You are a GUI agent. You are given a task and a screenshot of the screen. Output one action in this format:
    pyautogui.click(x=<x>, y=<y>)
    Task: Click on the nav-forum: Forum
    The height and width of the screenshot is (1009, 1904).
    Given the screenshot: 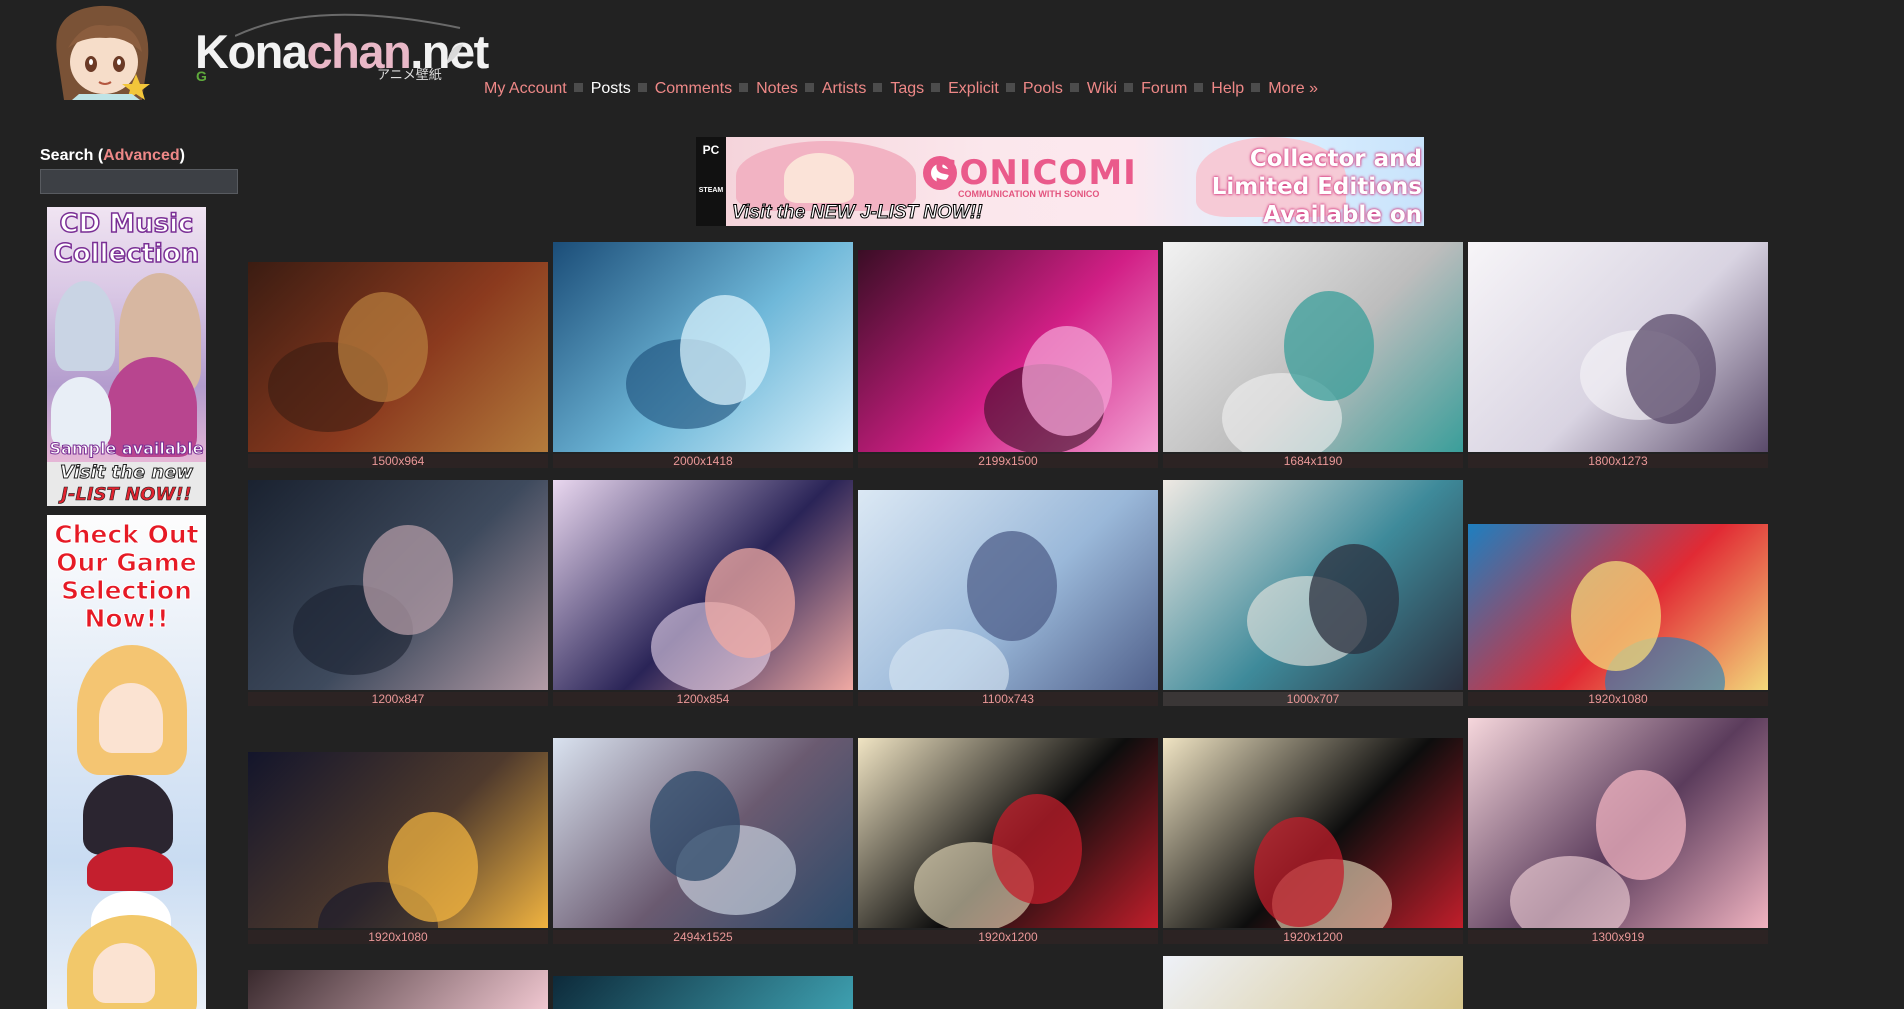 What is the action you would take?
    pyautogui.click(x=1164, y=88)
    